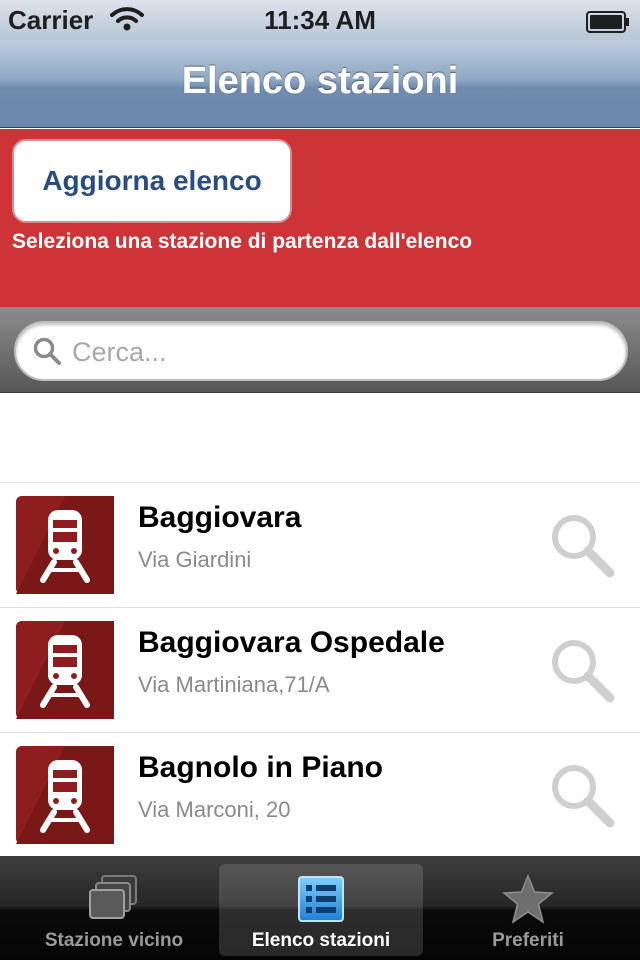 This screenshot has height=960, width=640. Describe the element at coordinates (320, 81) in the screenshot. I see `page-title: Elenco stazioni` at that location.